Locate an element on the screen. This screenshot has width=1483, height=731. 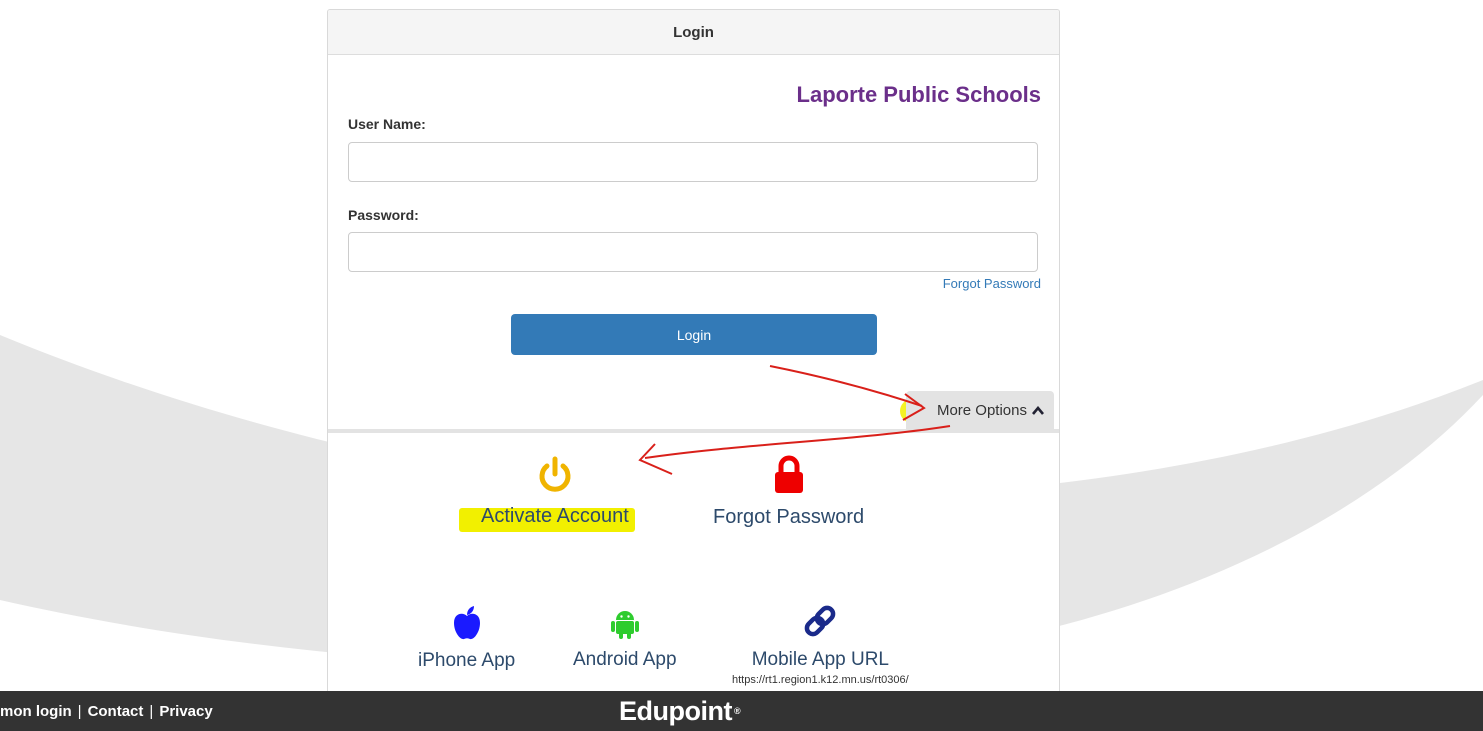
footer-contact-link: Contact is located at coordinates (116, 711).